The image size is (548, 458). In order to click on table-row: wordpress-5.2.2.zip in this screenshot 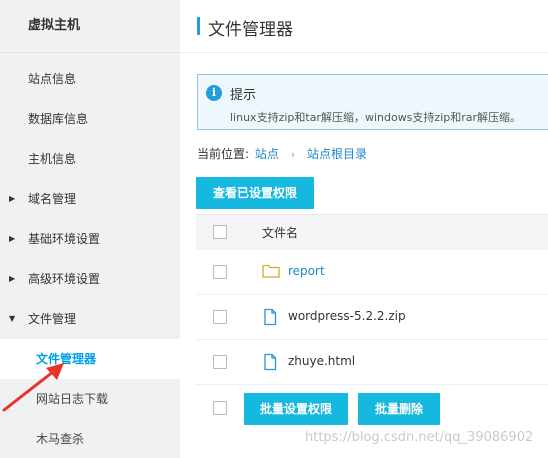, I will do `click(372, 317)`.